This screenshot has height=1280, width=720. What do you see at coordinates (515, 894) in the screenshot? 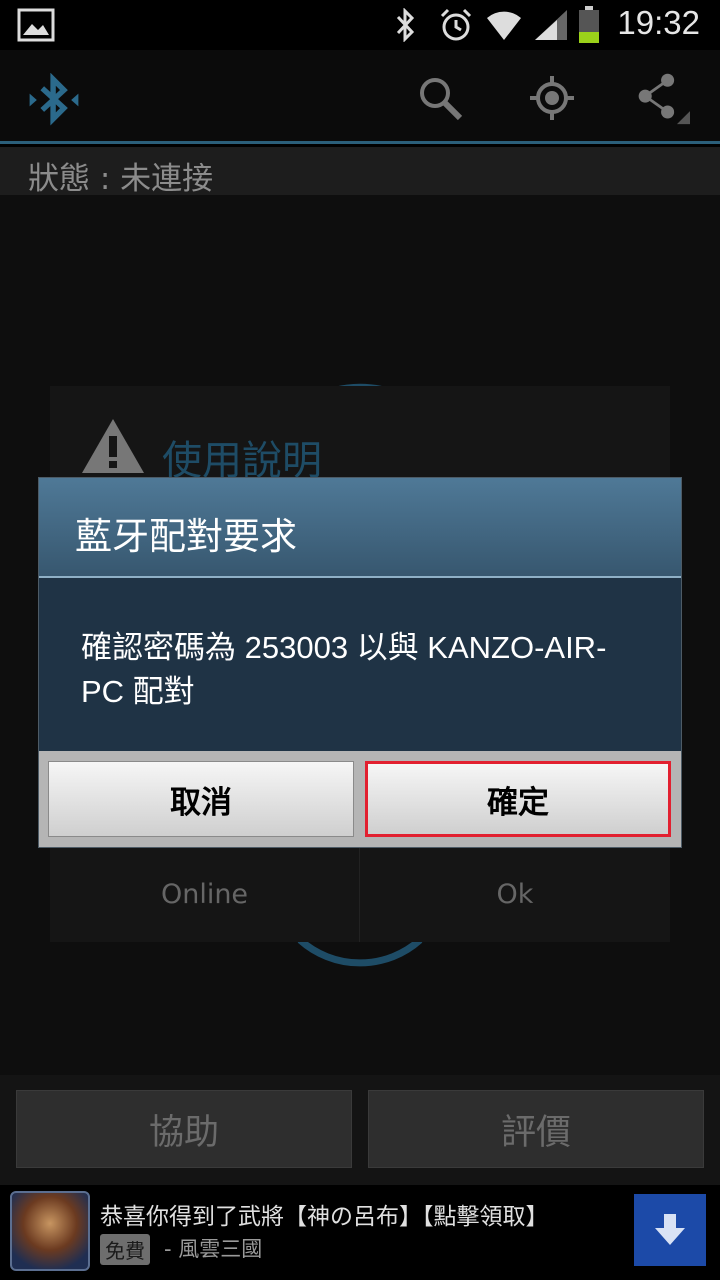
I see `help-ok-button: Ok` at bounding box center [515, 894].